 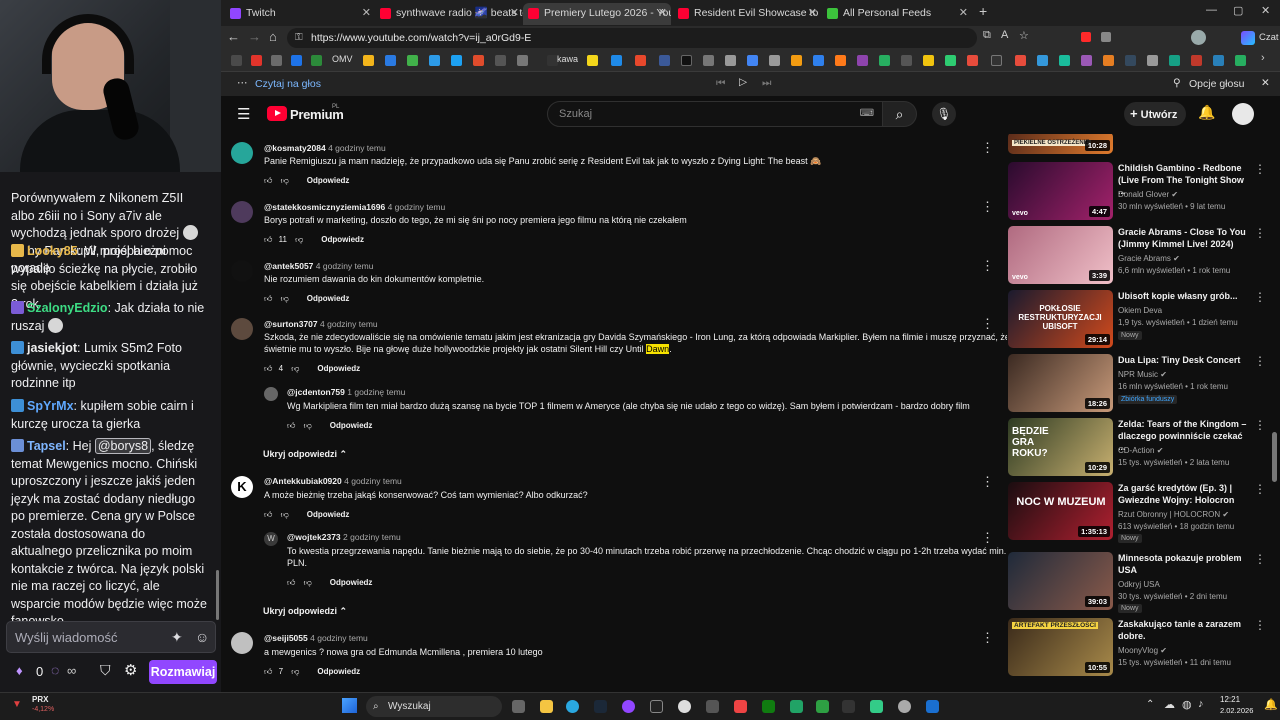 I want to click on comment-author: @surton3707, so click(x=291, y=324).